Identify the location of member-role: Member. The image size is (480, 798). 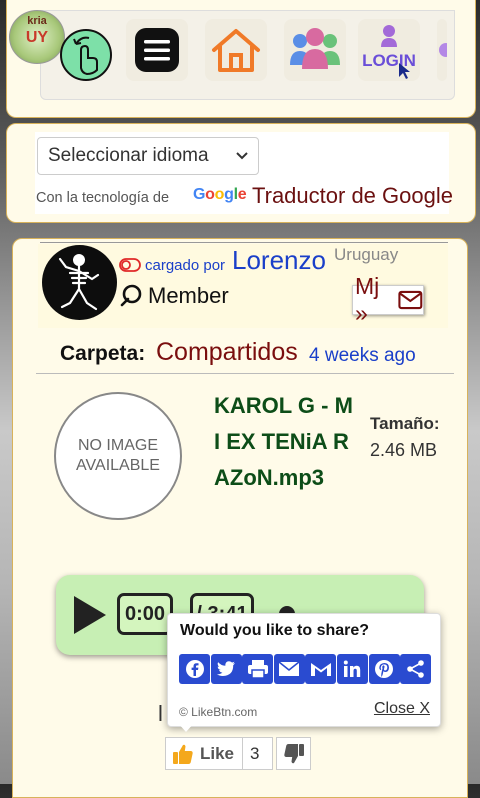
(188, 295).